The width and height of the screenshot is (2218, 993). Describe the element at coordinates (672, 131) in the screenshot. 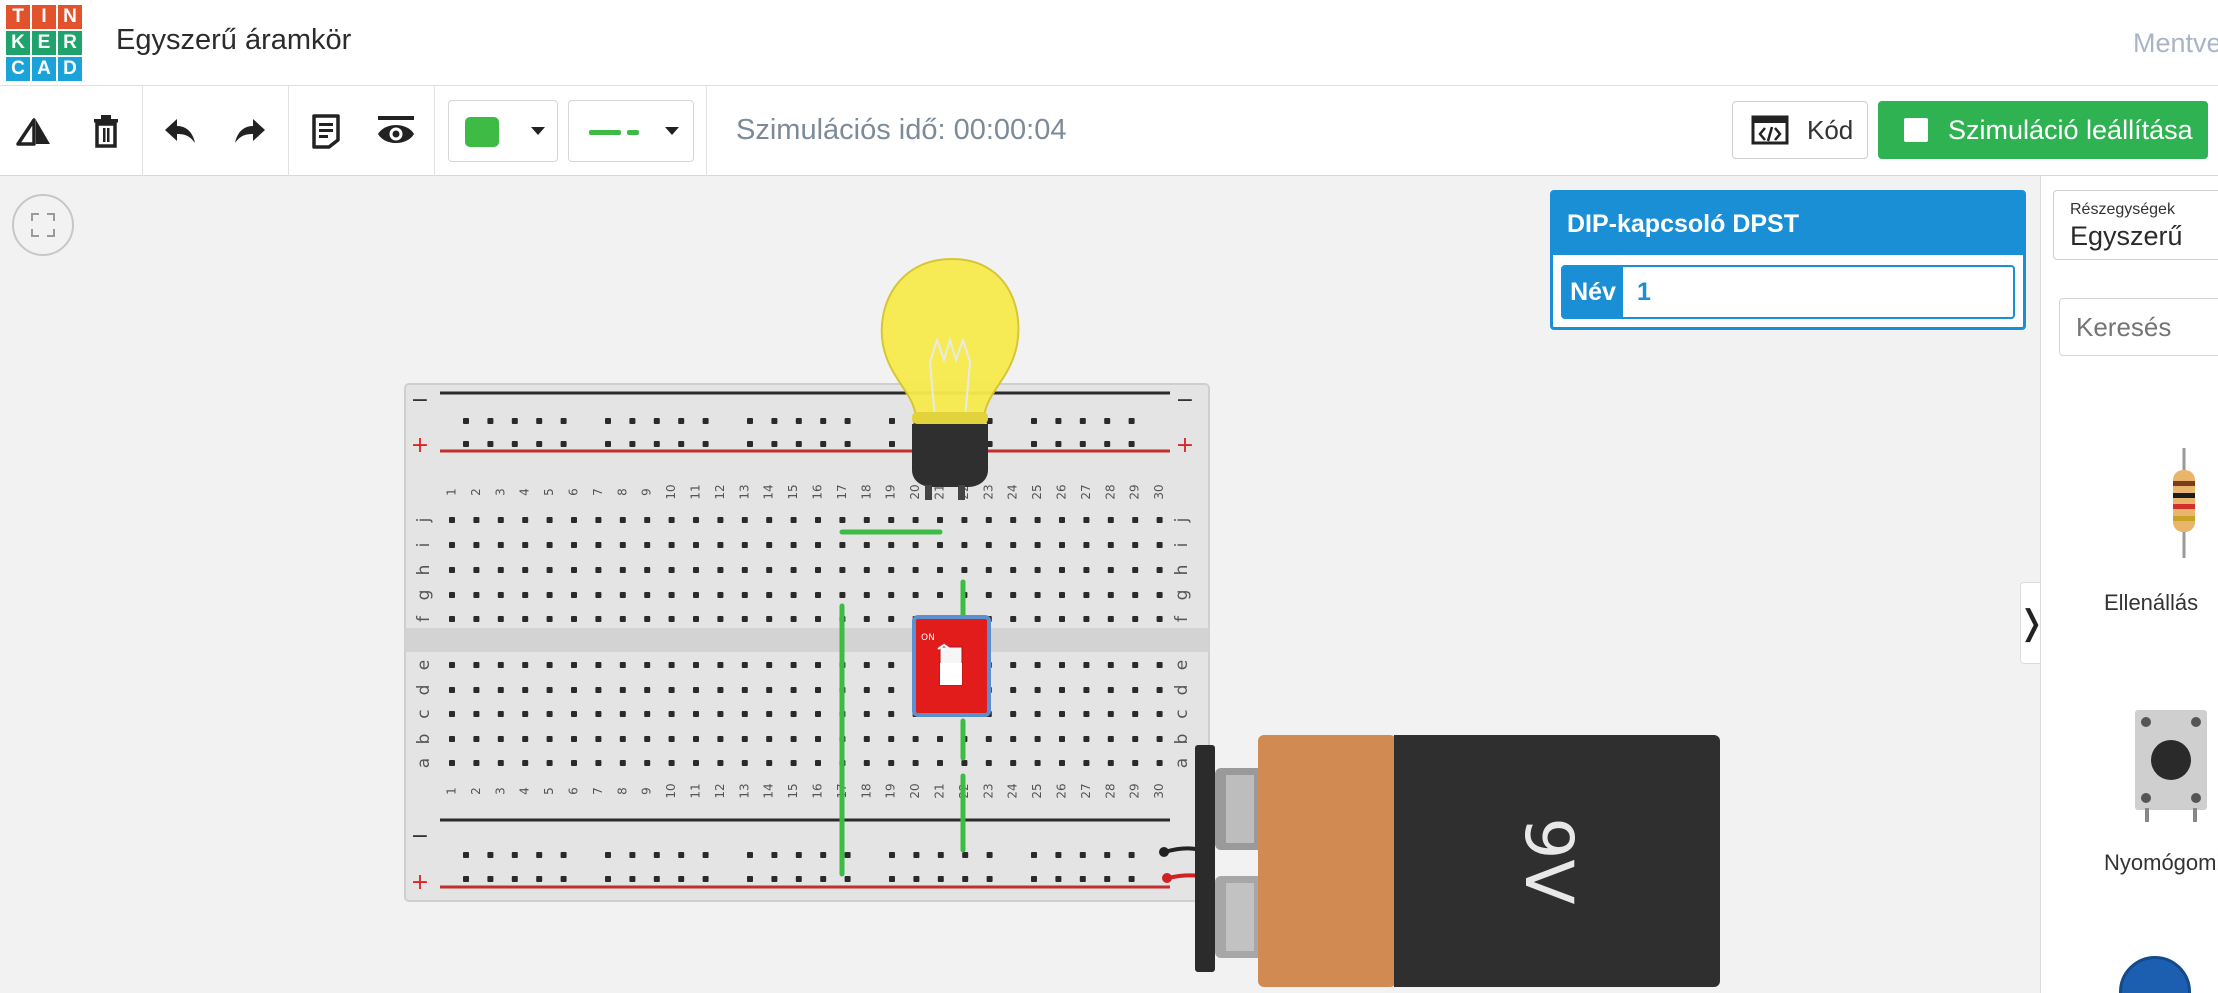

I see `chevron-down-icon` at that location.